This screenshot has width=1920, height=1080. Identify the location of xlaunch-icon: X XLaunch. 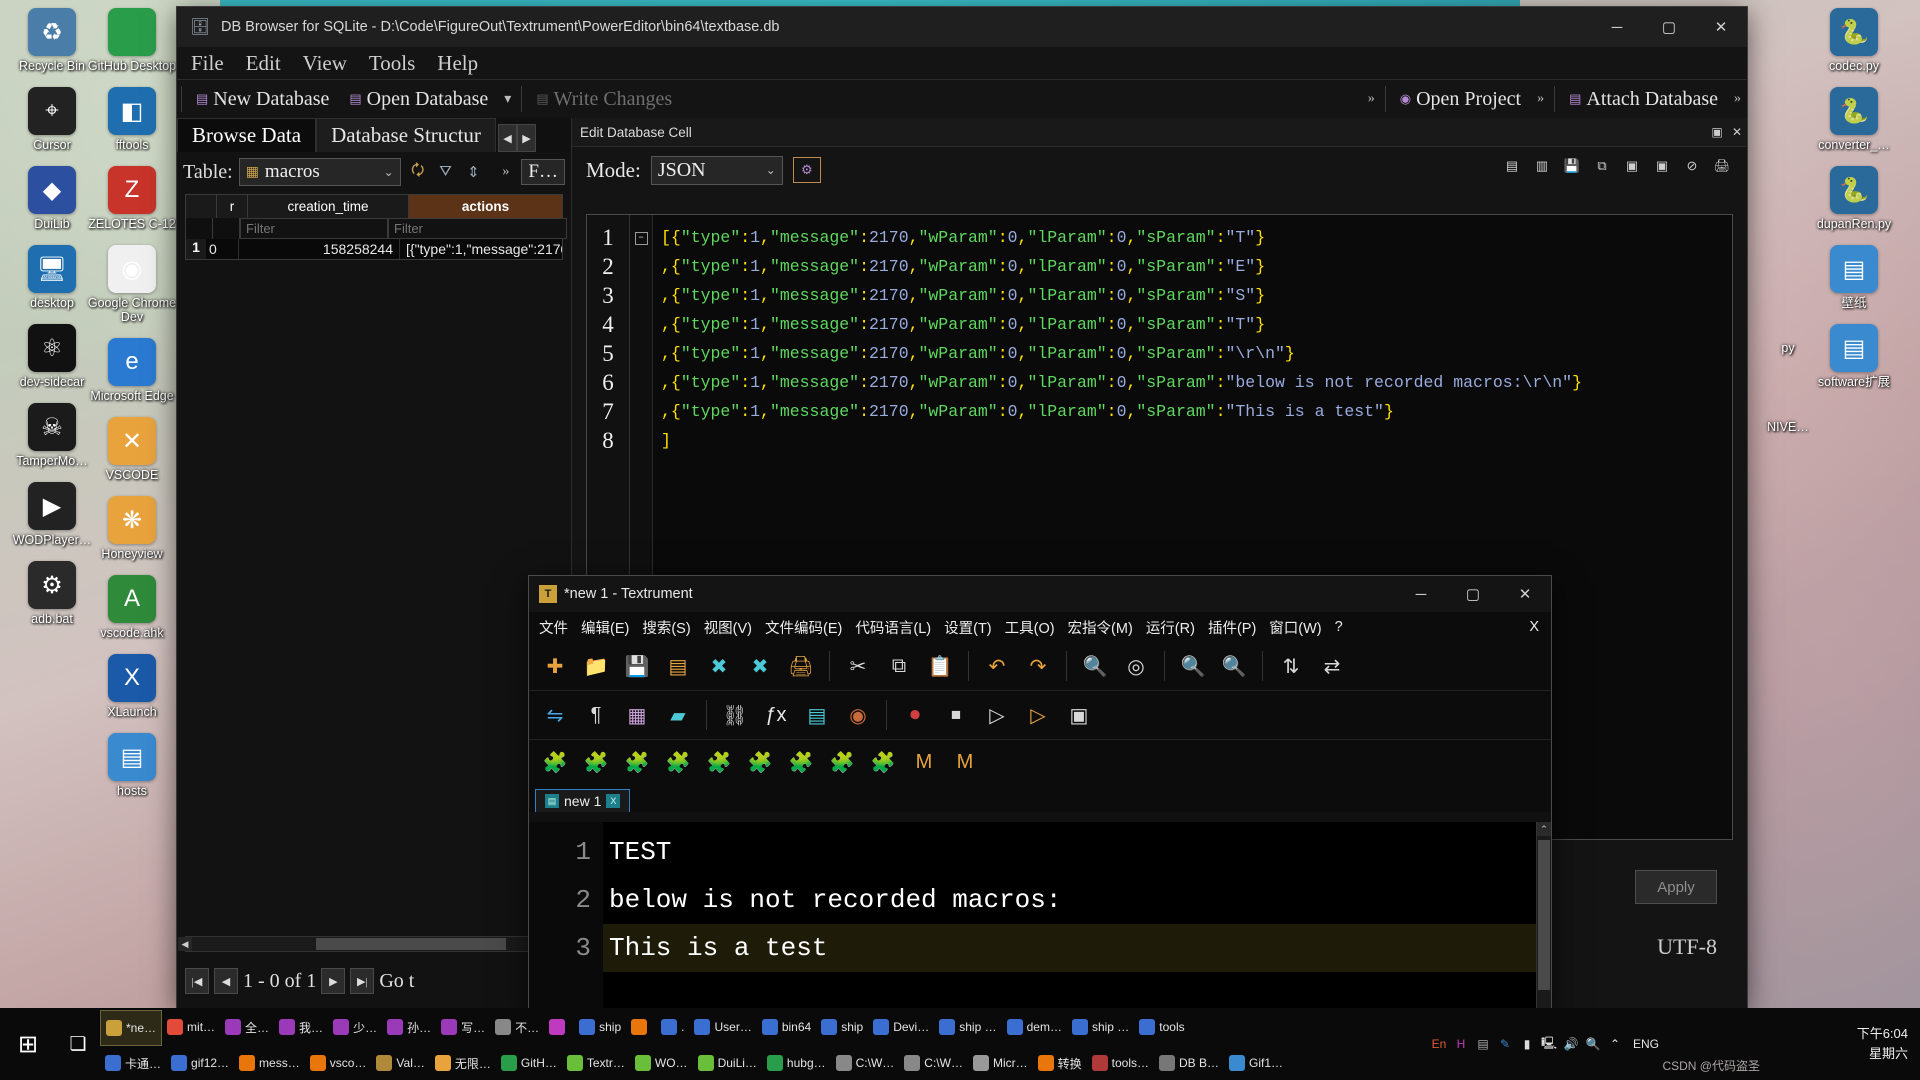
(132, 686).